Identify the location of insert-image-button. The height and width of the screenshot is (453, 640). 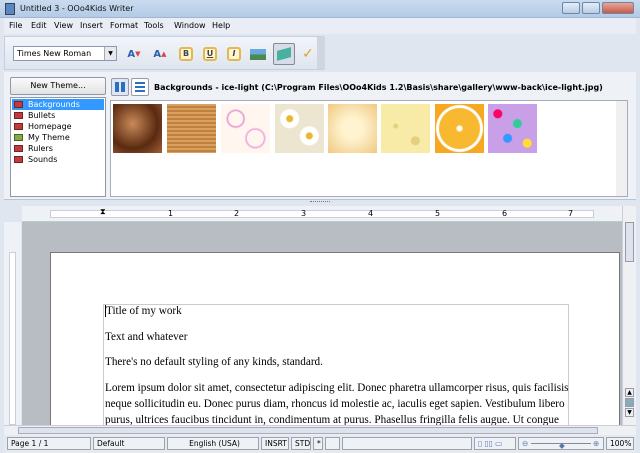
(258, 54).